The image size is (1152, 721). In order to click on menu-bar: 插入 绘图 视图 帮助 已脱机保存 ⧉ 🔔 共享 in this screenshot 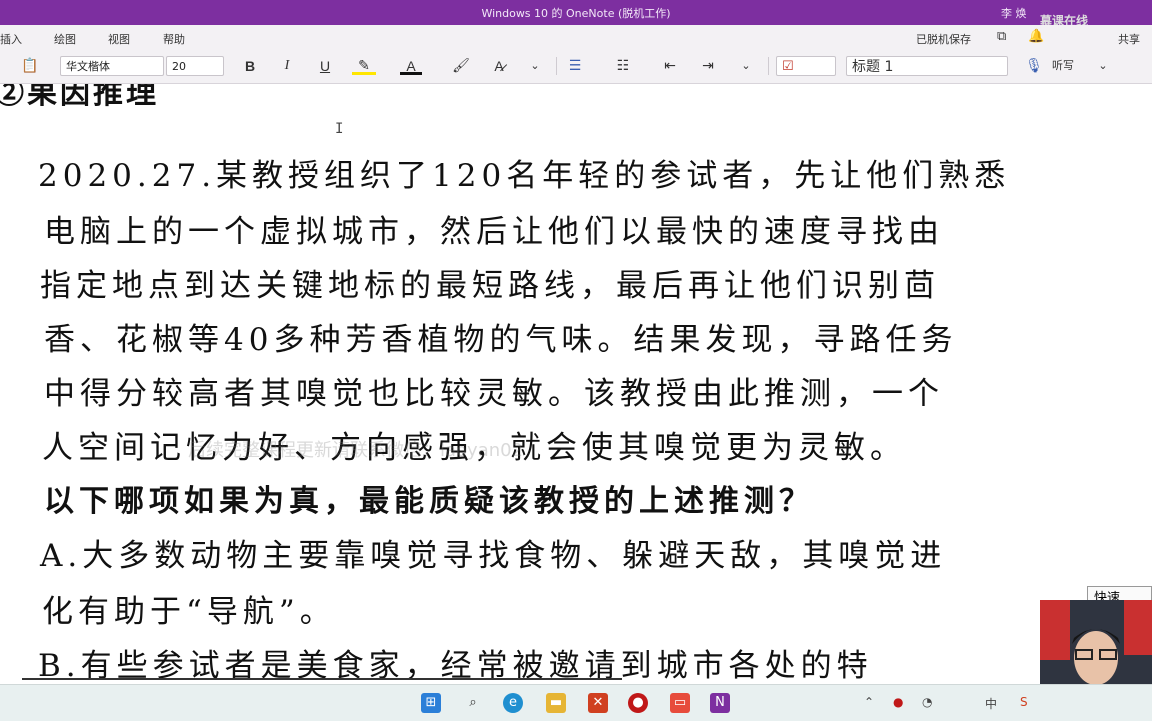, I will do `click(576, 37)`.